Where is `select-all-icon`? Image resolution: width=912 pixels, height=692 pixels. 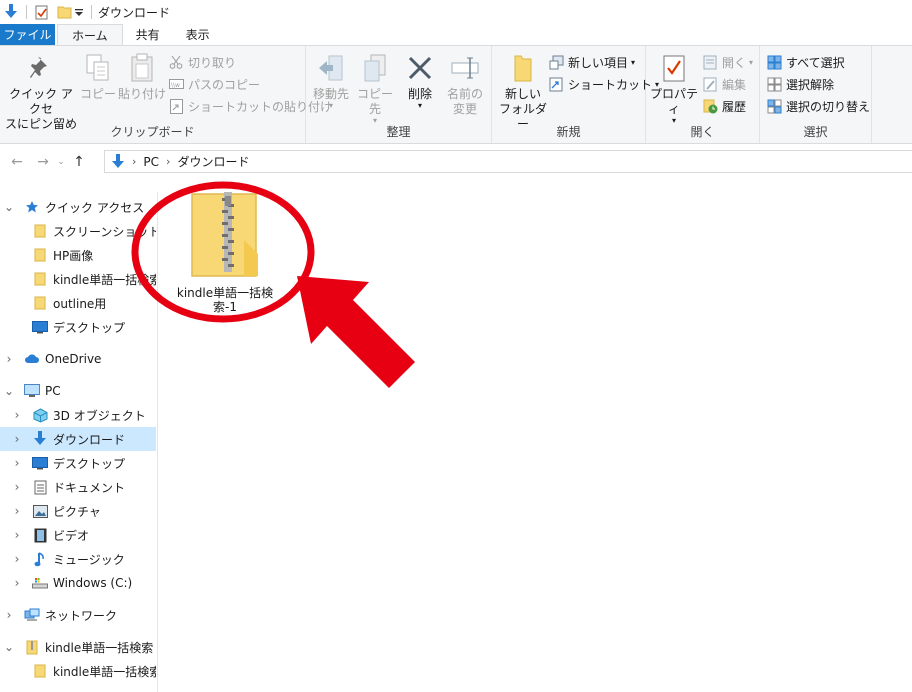 select-all-icon is located at coordinates (774, 62).